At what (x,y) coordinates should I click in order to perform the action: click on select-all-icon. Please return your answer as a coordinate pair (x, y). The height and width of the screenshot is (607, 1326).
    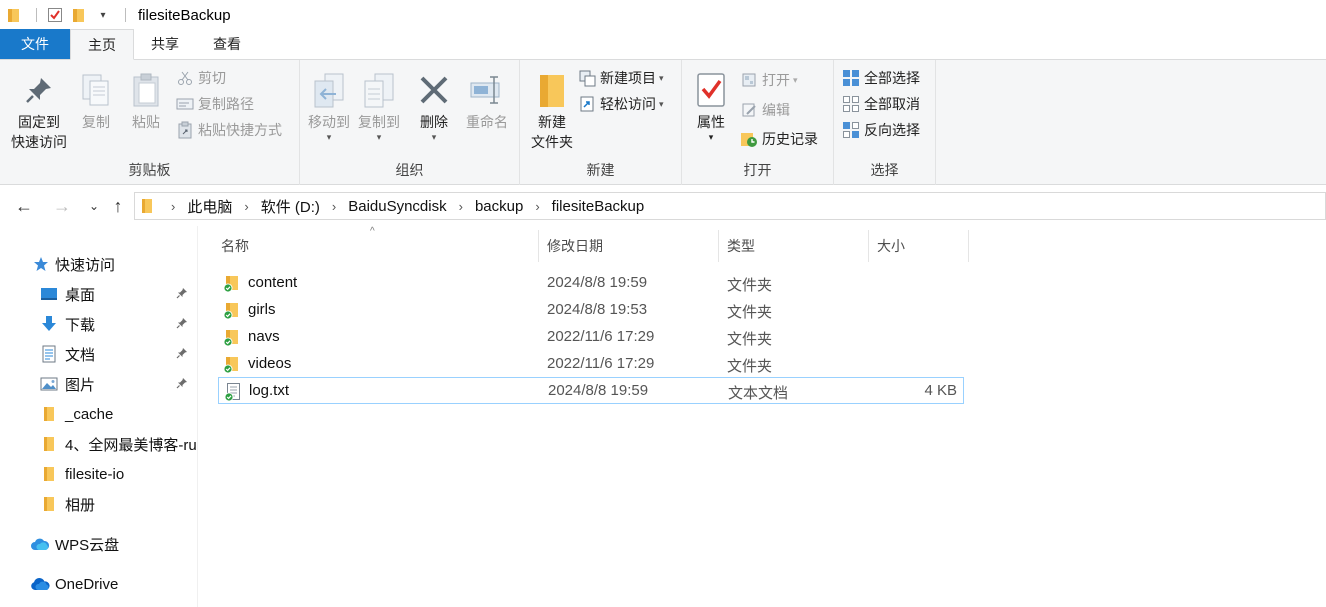
    Looking at the image, I should click on (851, 78).